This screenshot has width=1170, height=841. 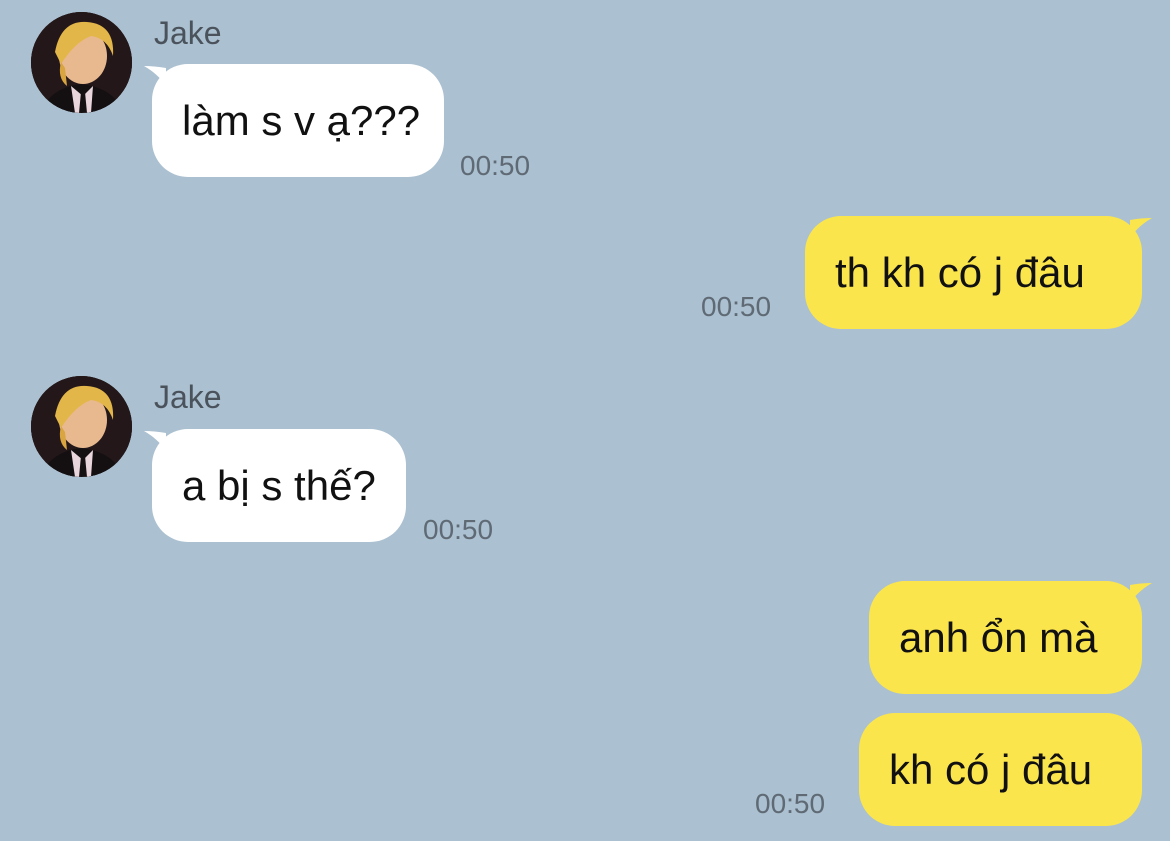 I want to click on message-bubble-incoming: làm s v ạ???, so click(x=298, y=120).